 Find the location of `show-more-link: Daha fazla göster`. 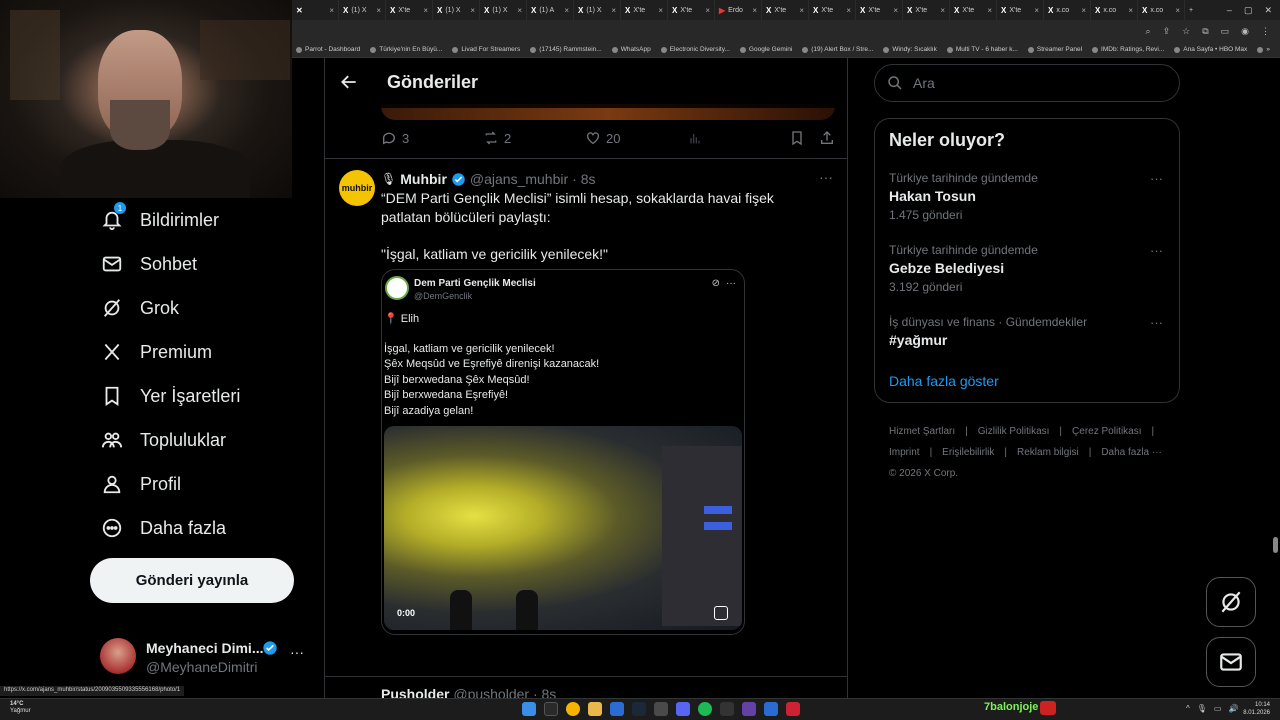

show-more-link: Daha fazla göster is located at coordinates (944, 381).